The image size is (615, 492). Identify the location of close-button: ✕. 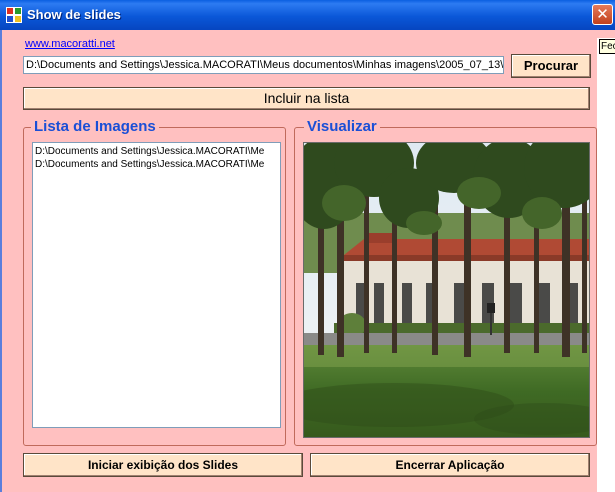
(602, 14).